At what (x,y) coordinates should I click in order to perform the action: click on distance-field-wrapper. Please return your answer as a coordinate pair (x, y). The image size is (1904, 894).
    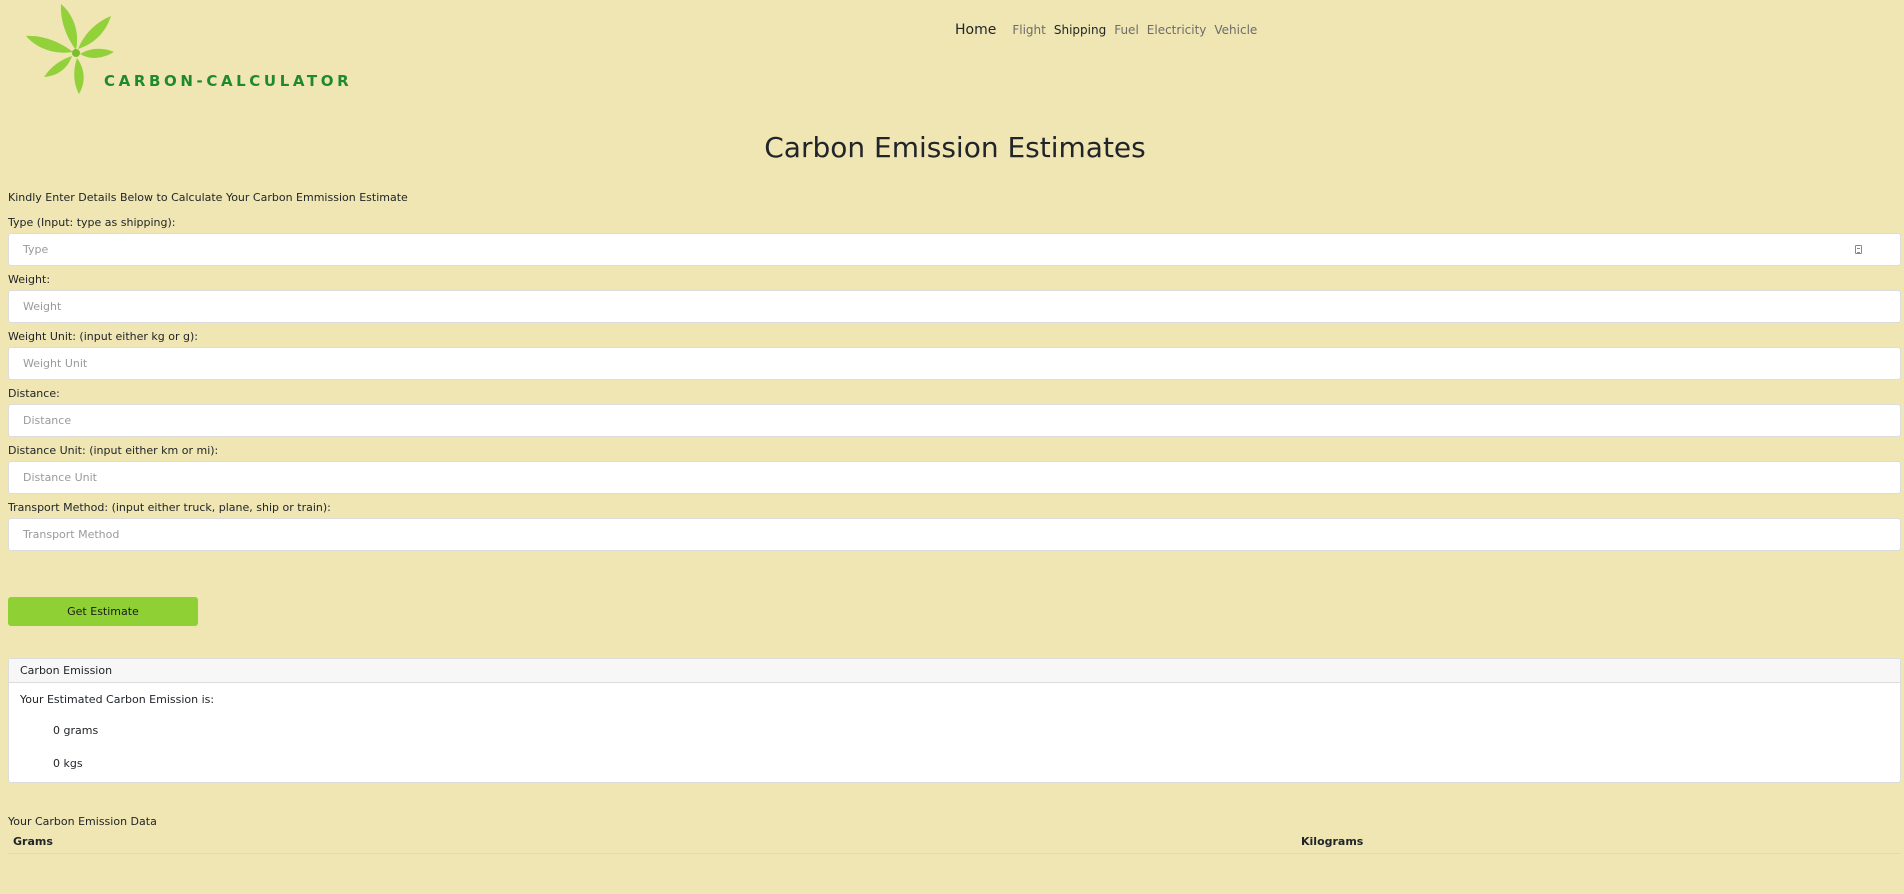
    Looking at the image, I should click on (954, 420).